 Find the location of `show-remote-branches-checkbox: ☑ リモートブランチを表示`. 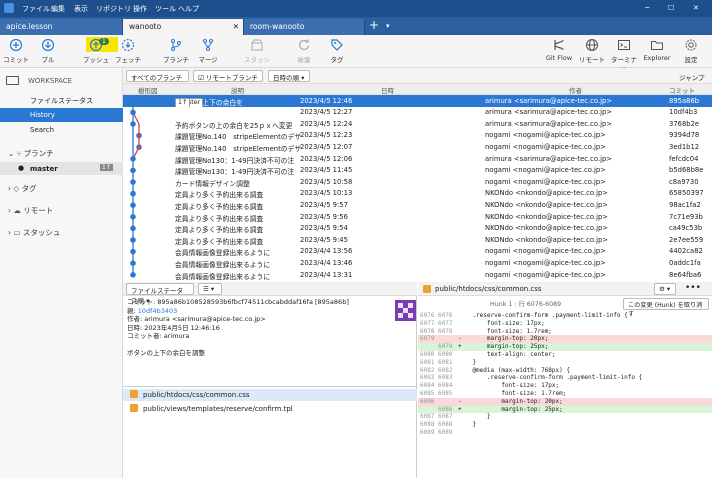

show-remote-branches-checkbox: ☑ リモートブランチを表示 is located at coordinates (228, 81).